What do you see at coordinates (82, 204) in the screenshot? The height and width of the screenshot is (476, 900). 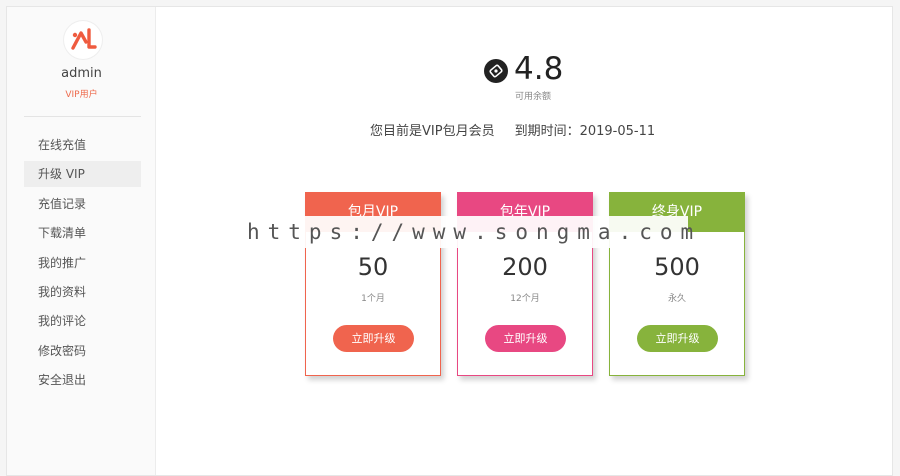 I see `sidebar-item-recharge-history: 充值记录` at bounding box center [82, 204].